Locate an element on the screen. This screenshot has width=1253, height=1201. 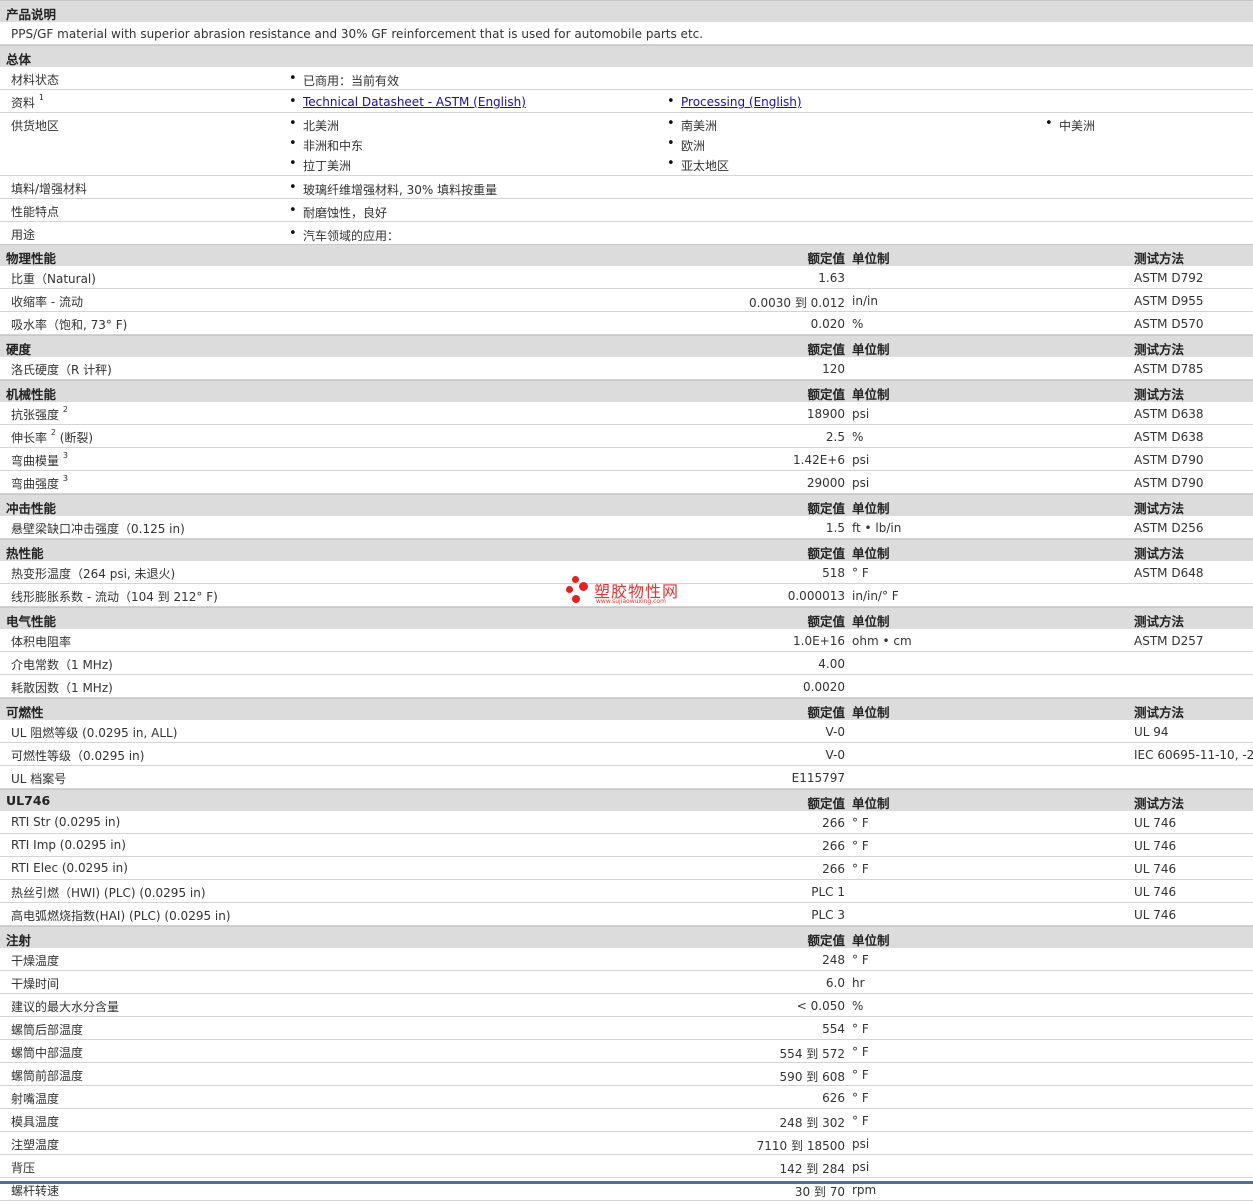
footnote-ref: 3 is located at coordinates (65, 478).